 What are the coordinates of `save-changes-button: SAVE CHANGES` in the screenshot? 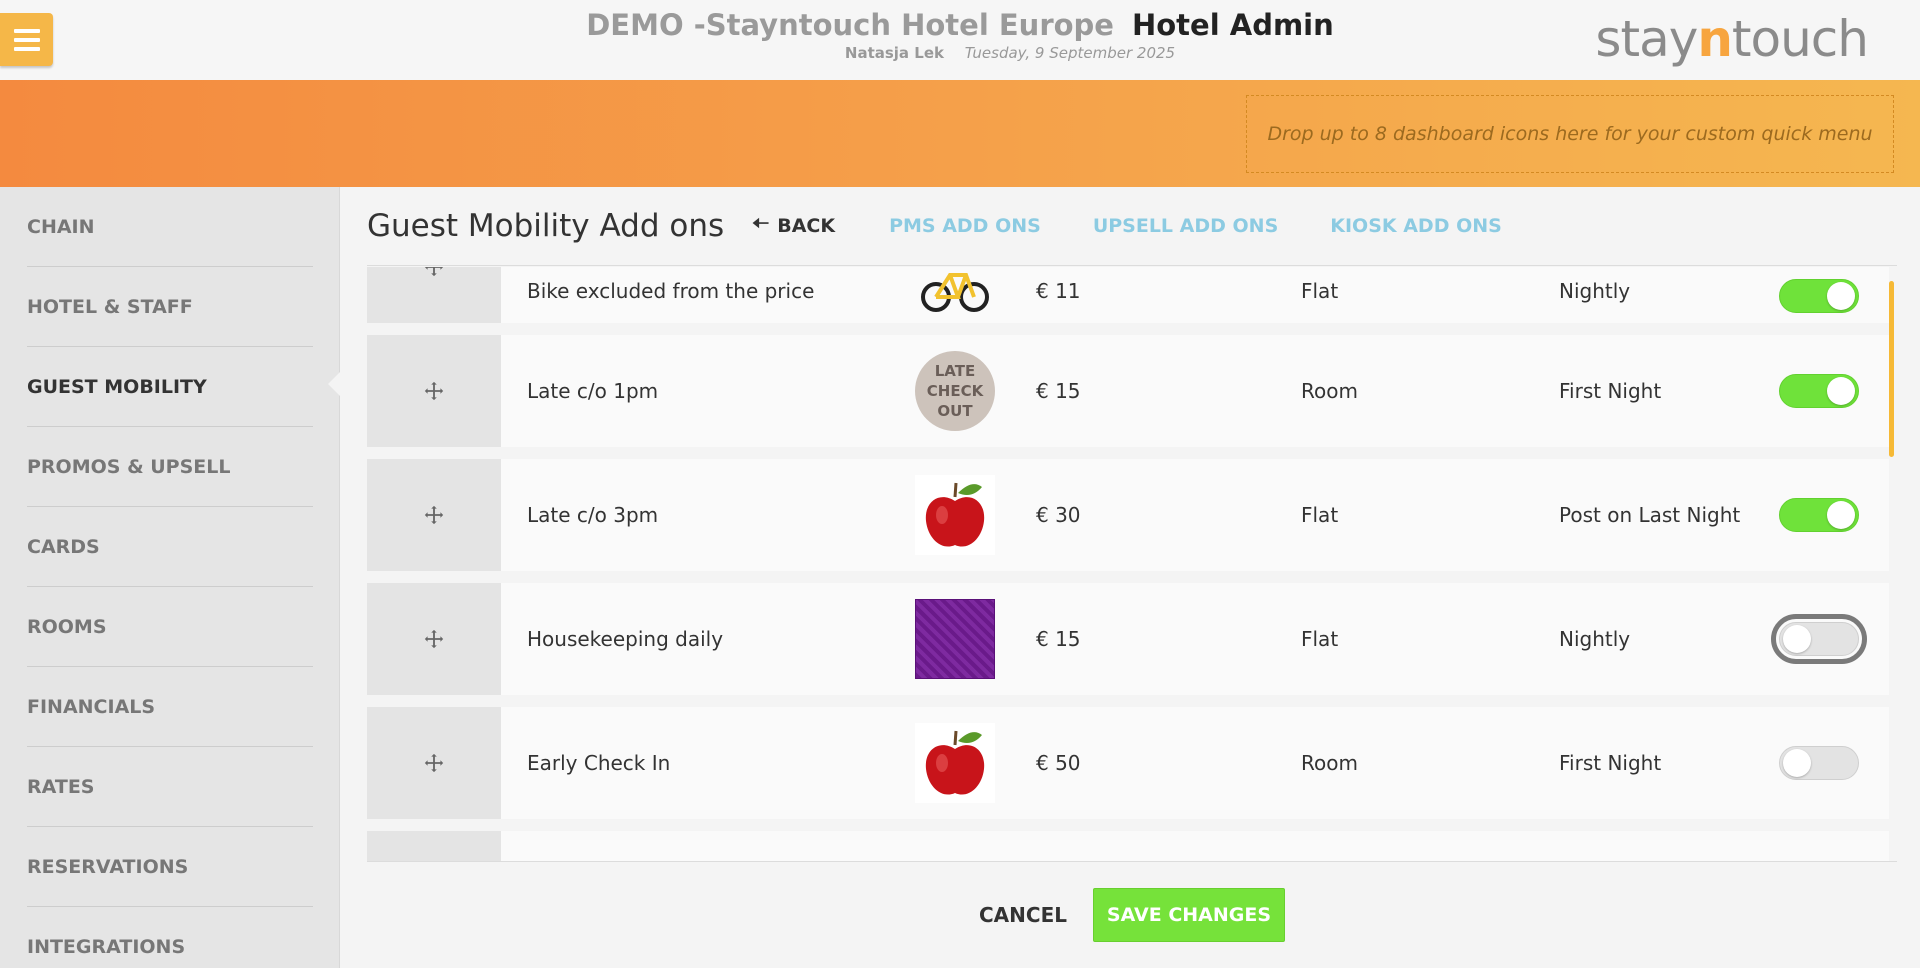 It's located at (1188, 915).